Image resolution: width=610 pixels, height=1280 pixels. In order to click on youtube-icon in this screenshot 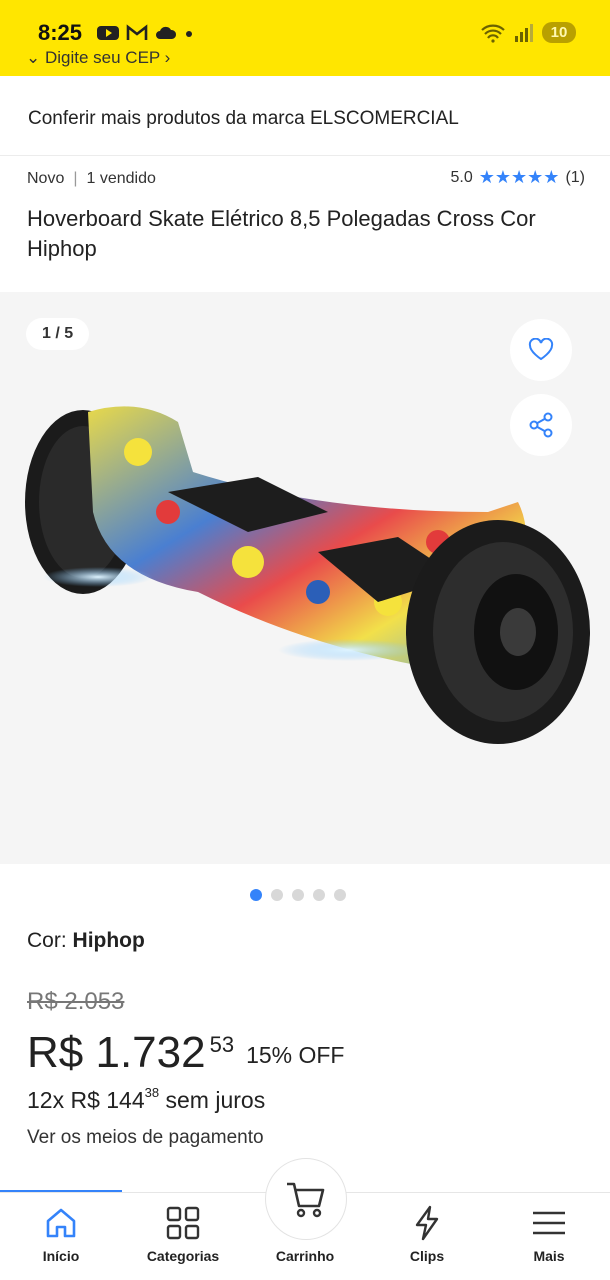, I will do `click(108, 33)`.